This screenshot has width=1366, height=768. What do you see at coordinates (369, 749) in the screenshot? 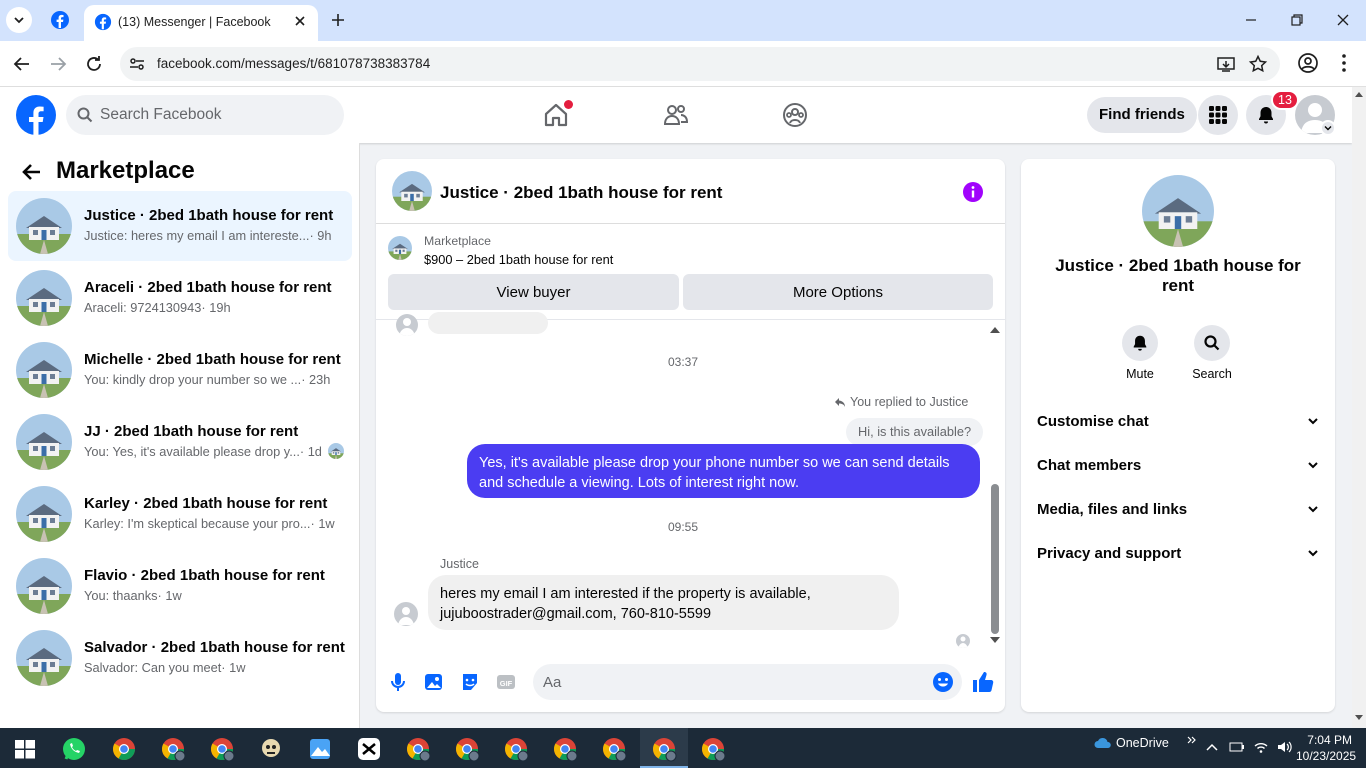
I see `capcut-icon` at bounding box center [369, 749].